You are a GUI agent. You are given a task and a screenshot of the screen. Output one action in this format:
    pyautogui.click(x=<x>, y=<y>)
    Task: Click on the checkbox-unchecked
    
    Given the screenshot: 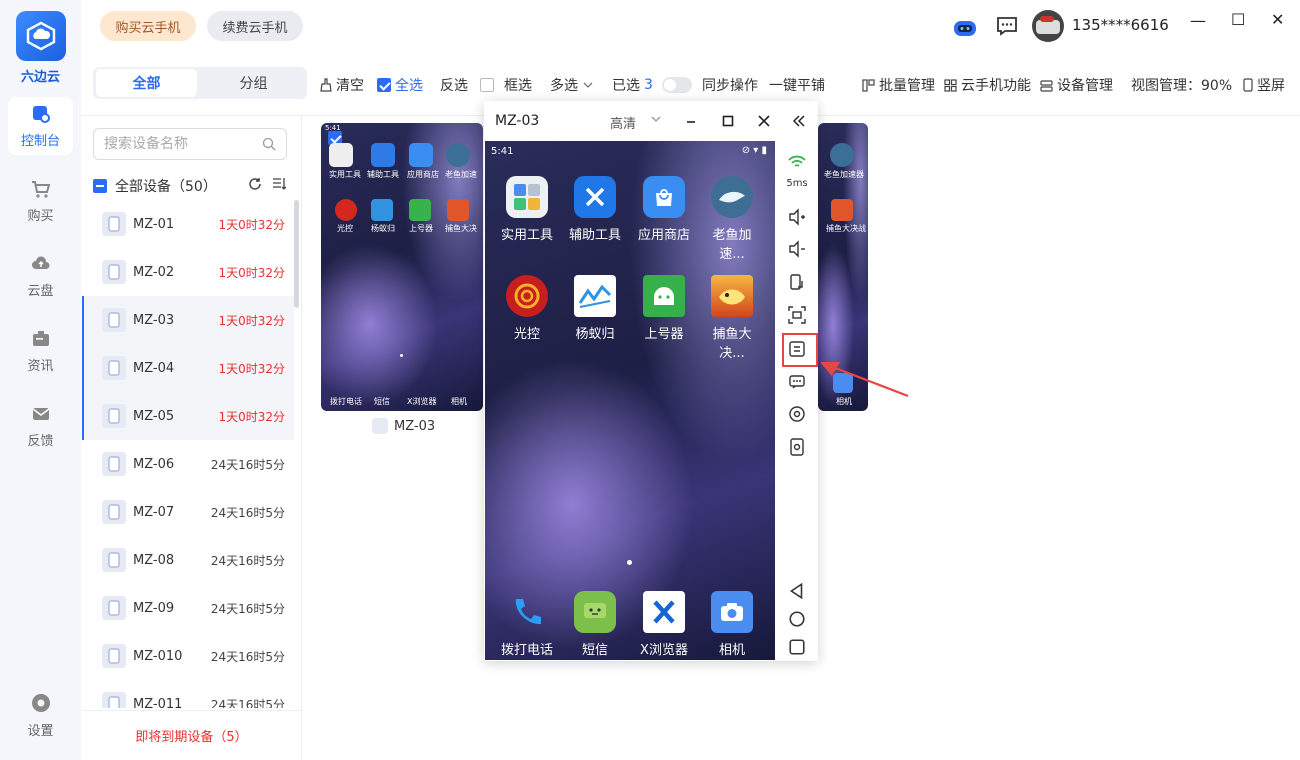 What is the action you would take?
    pyautogui.click(x=487, y=85)
    